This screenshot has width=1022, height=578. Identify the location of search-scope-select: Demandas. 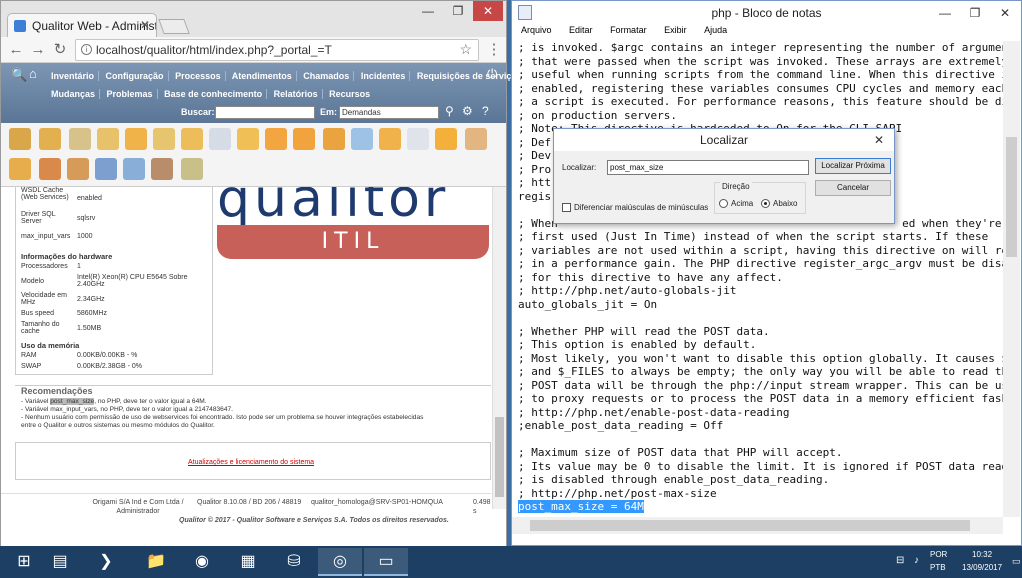
(389, 112).